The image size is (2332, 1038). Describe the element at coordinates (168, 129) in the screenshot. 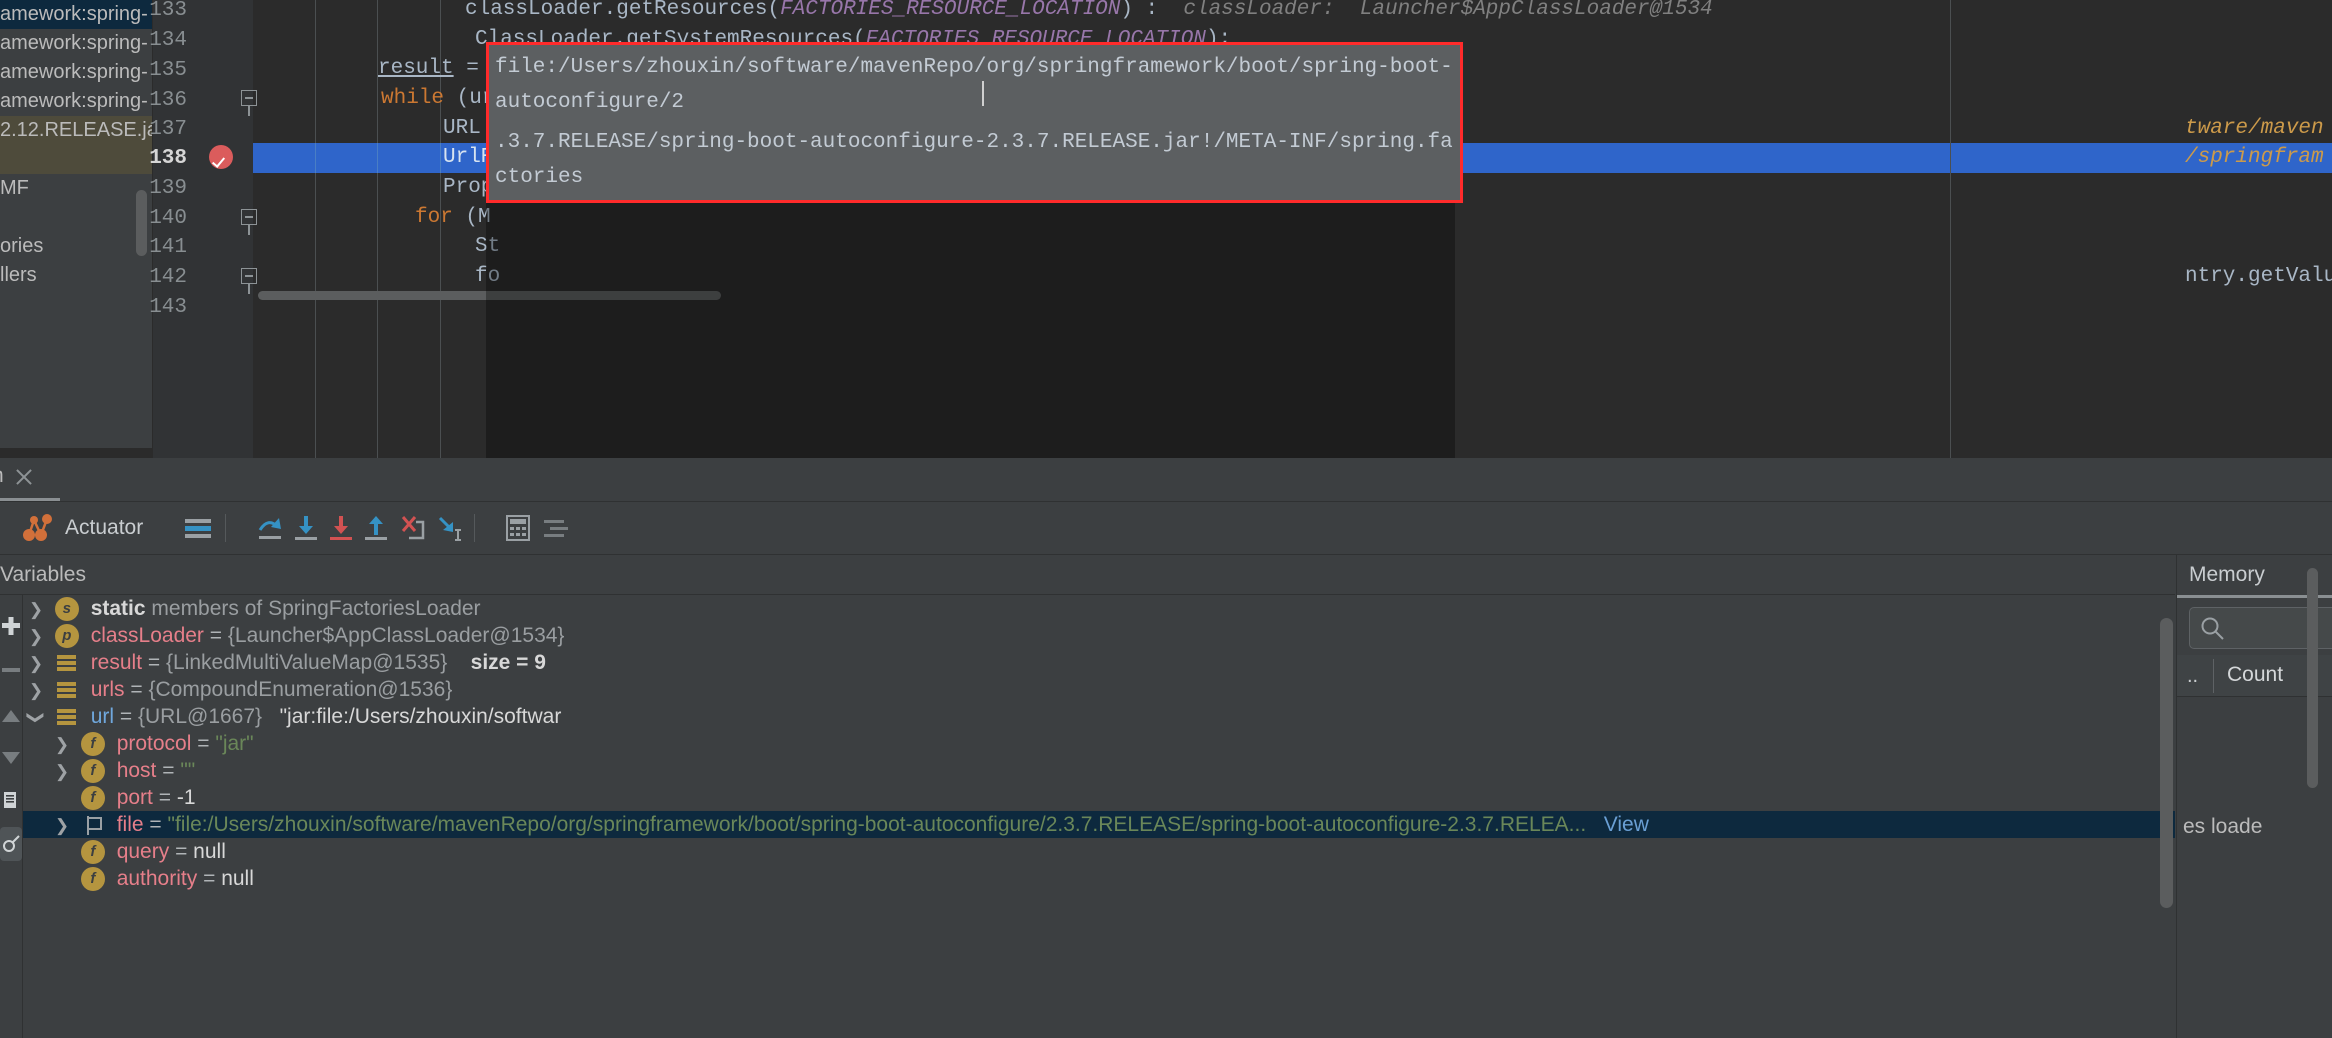

I see `line-number: 137` at that location.